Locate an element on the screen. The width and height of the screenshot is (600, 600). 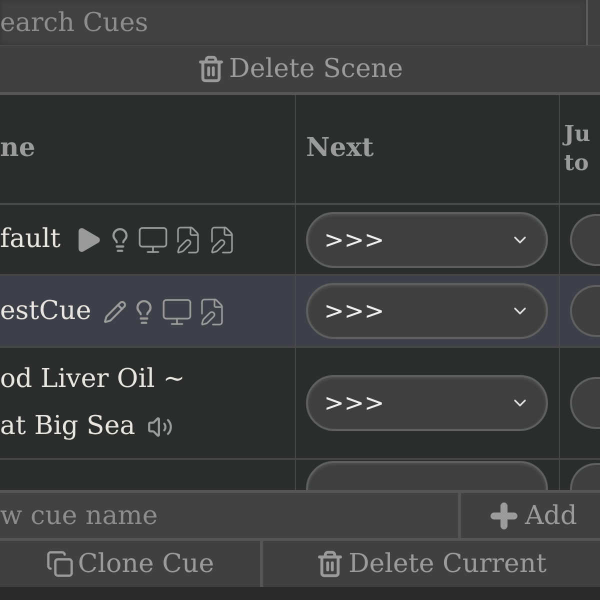
cue-name: estCue is located at coordinates (46, 311).